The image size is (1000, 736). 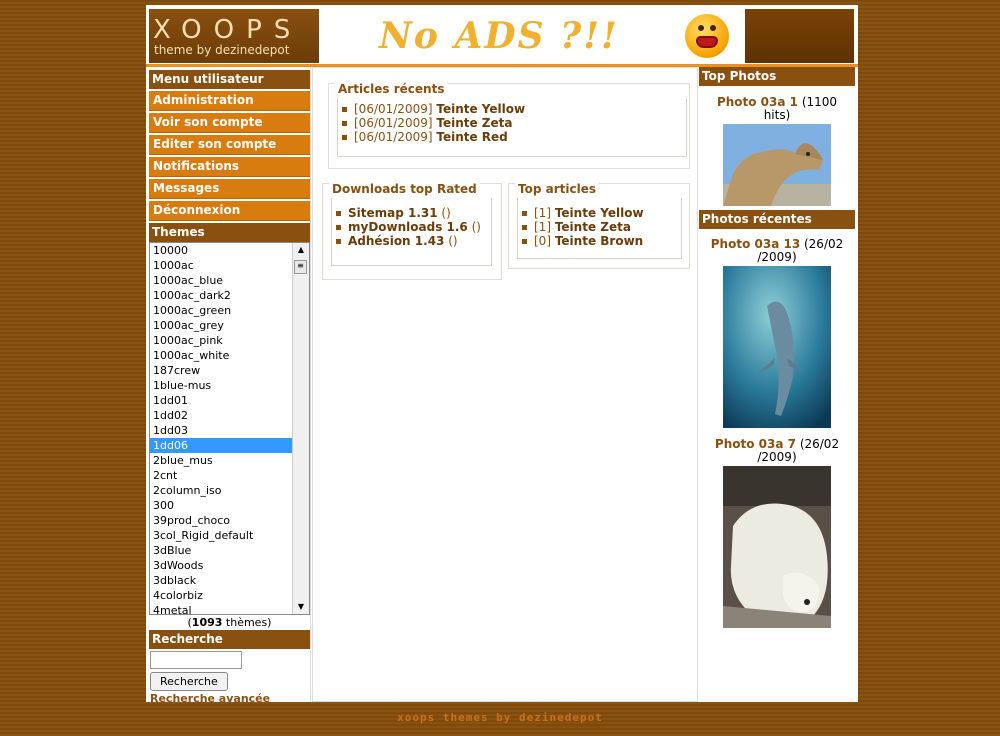 What do you see at coordinates (221, 460) in the screenshot?
I see `theme-option: 2blue_mus` at bounding box center [221, 460].